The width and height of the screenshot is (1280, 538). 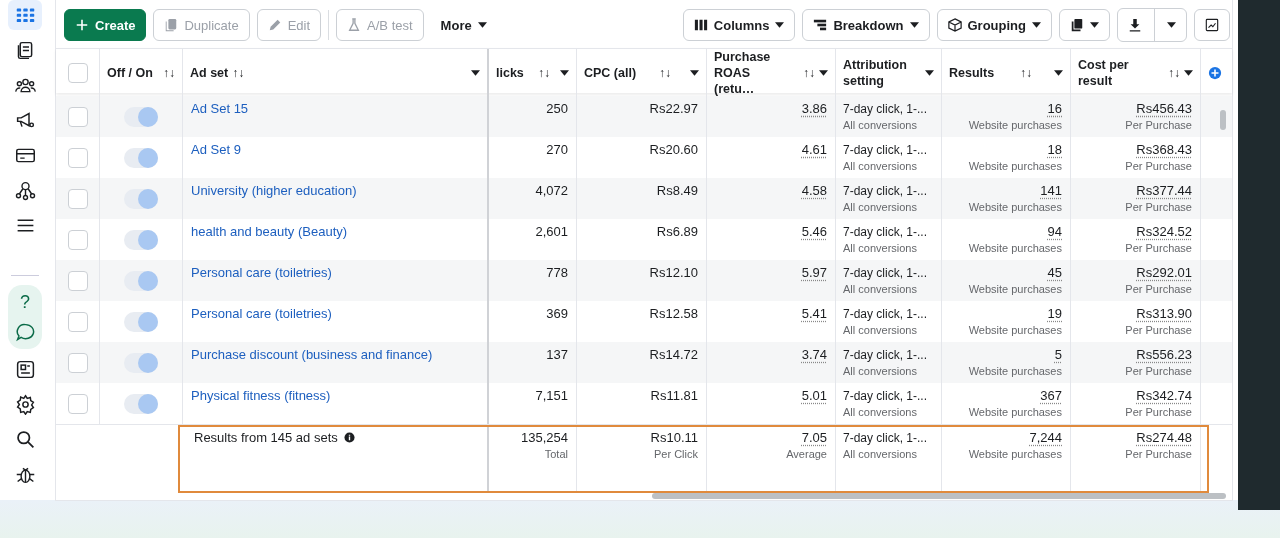 What do you see at coordinates (1051, 396) in the screenshot?
I see `table-cell: 367` at bounding box center [1051, 396].